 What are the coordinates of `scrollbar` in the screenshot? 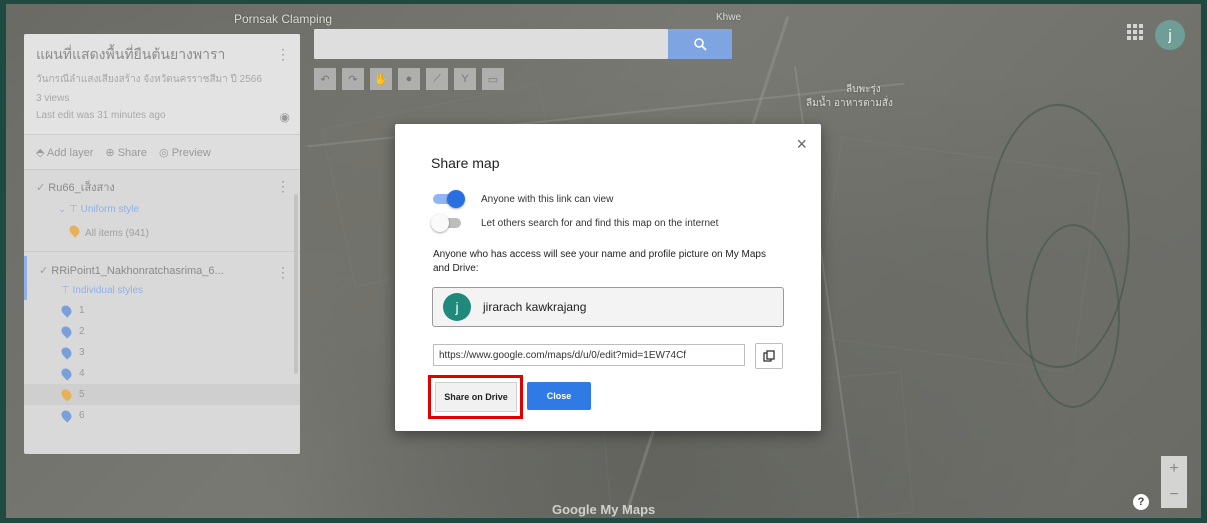 It's located at (296, 284).